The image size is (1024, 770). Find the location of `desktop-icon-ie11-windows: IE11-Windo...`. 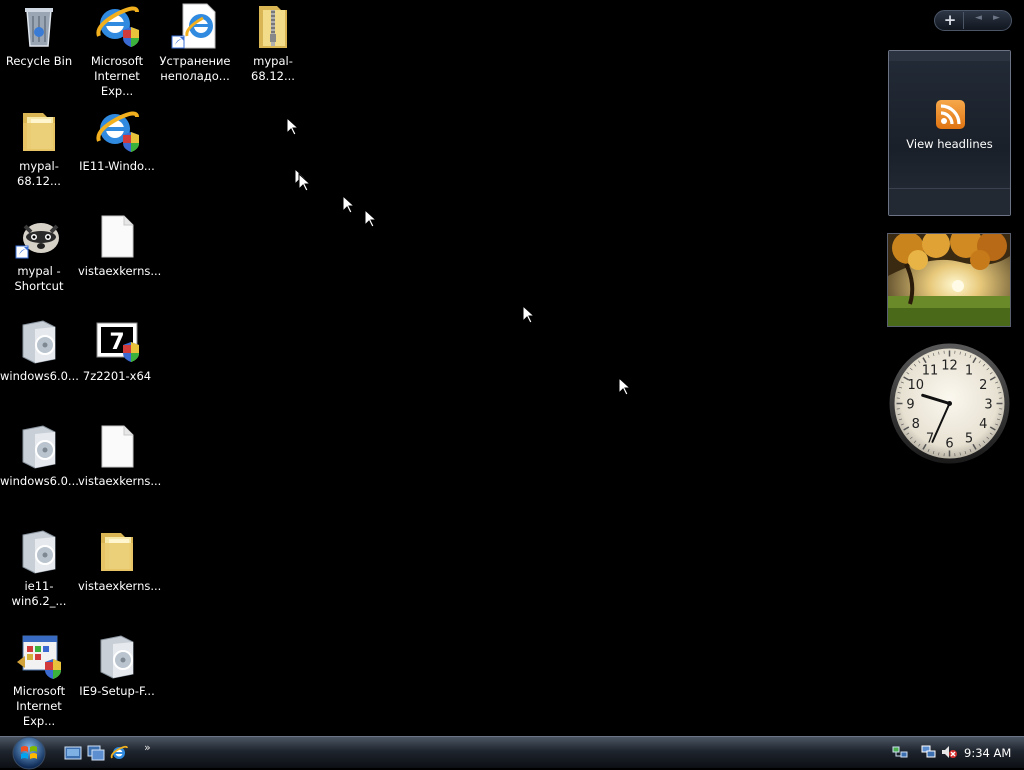

desktop-icon-ie11-windows: IE11-Windo... is located at coordinates (117, 153).